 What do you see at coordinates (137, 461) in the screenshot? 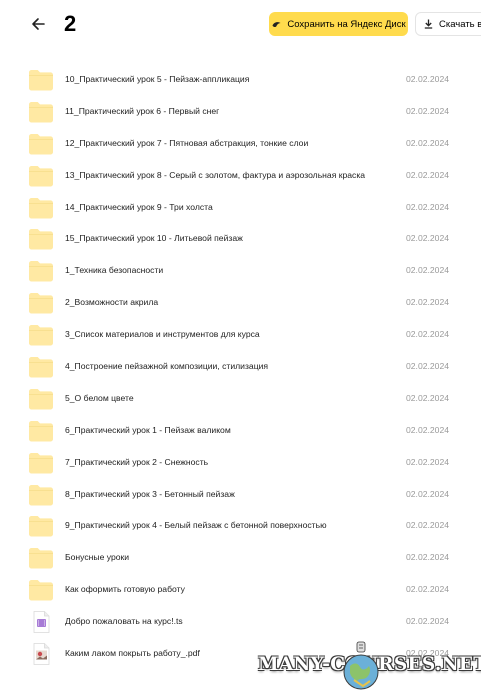
I see `file-name: 7_Практический урок 2 - Снежность` at bounding box center [137, 461].